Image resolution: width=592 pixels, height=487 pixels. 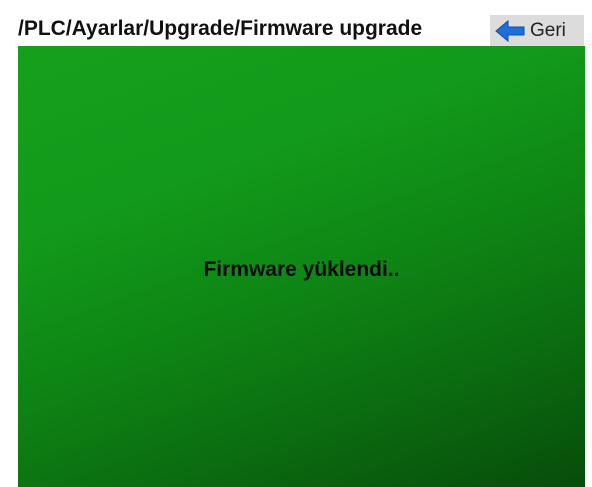 I want to click on status-message: Firmware yüklendi.., so click(x=301, y=269).